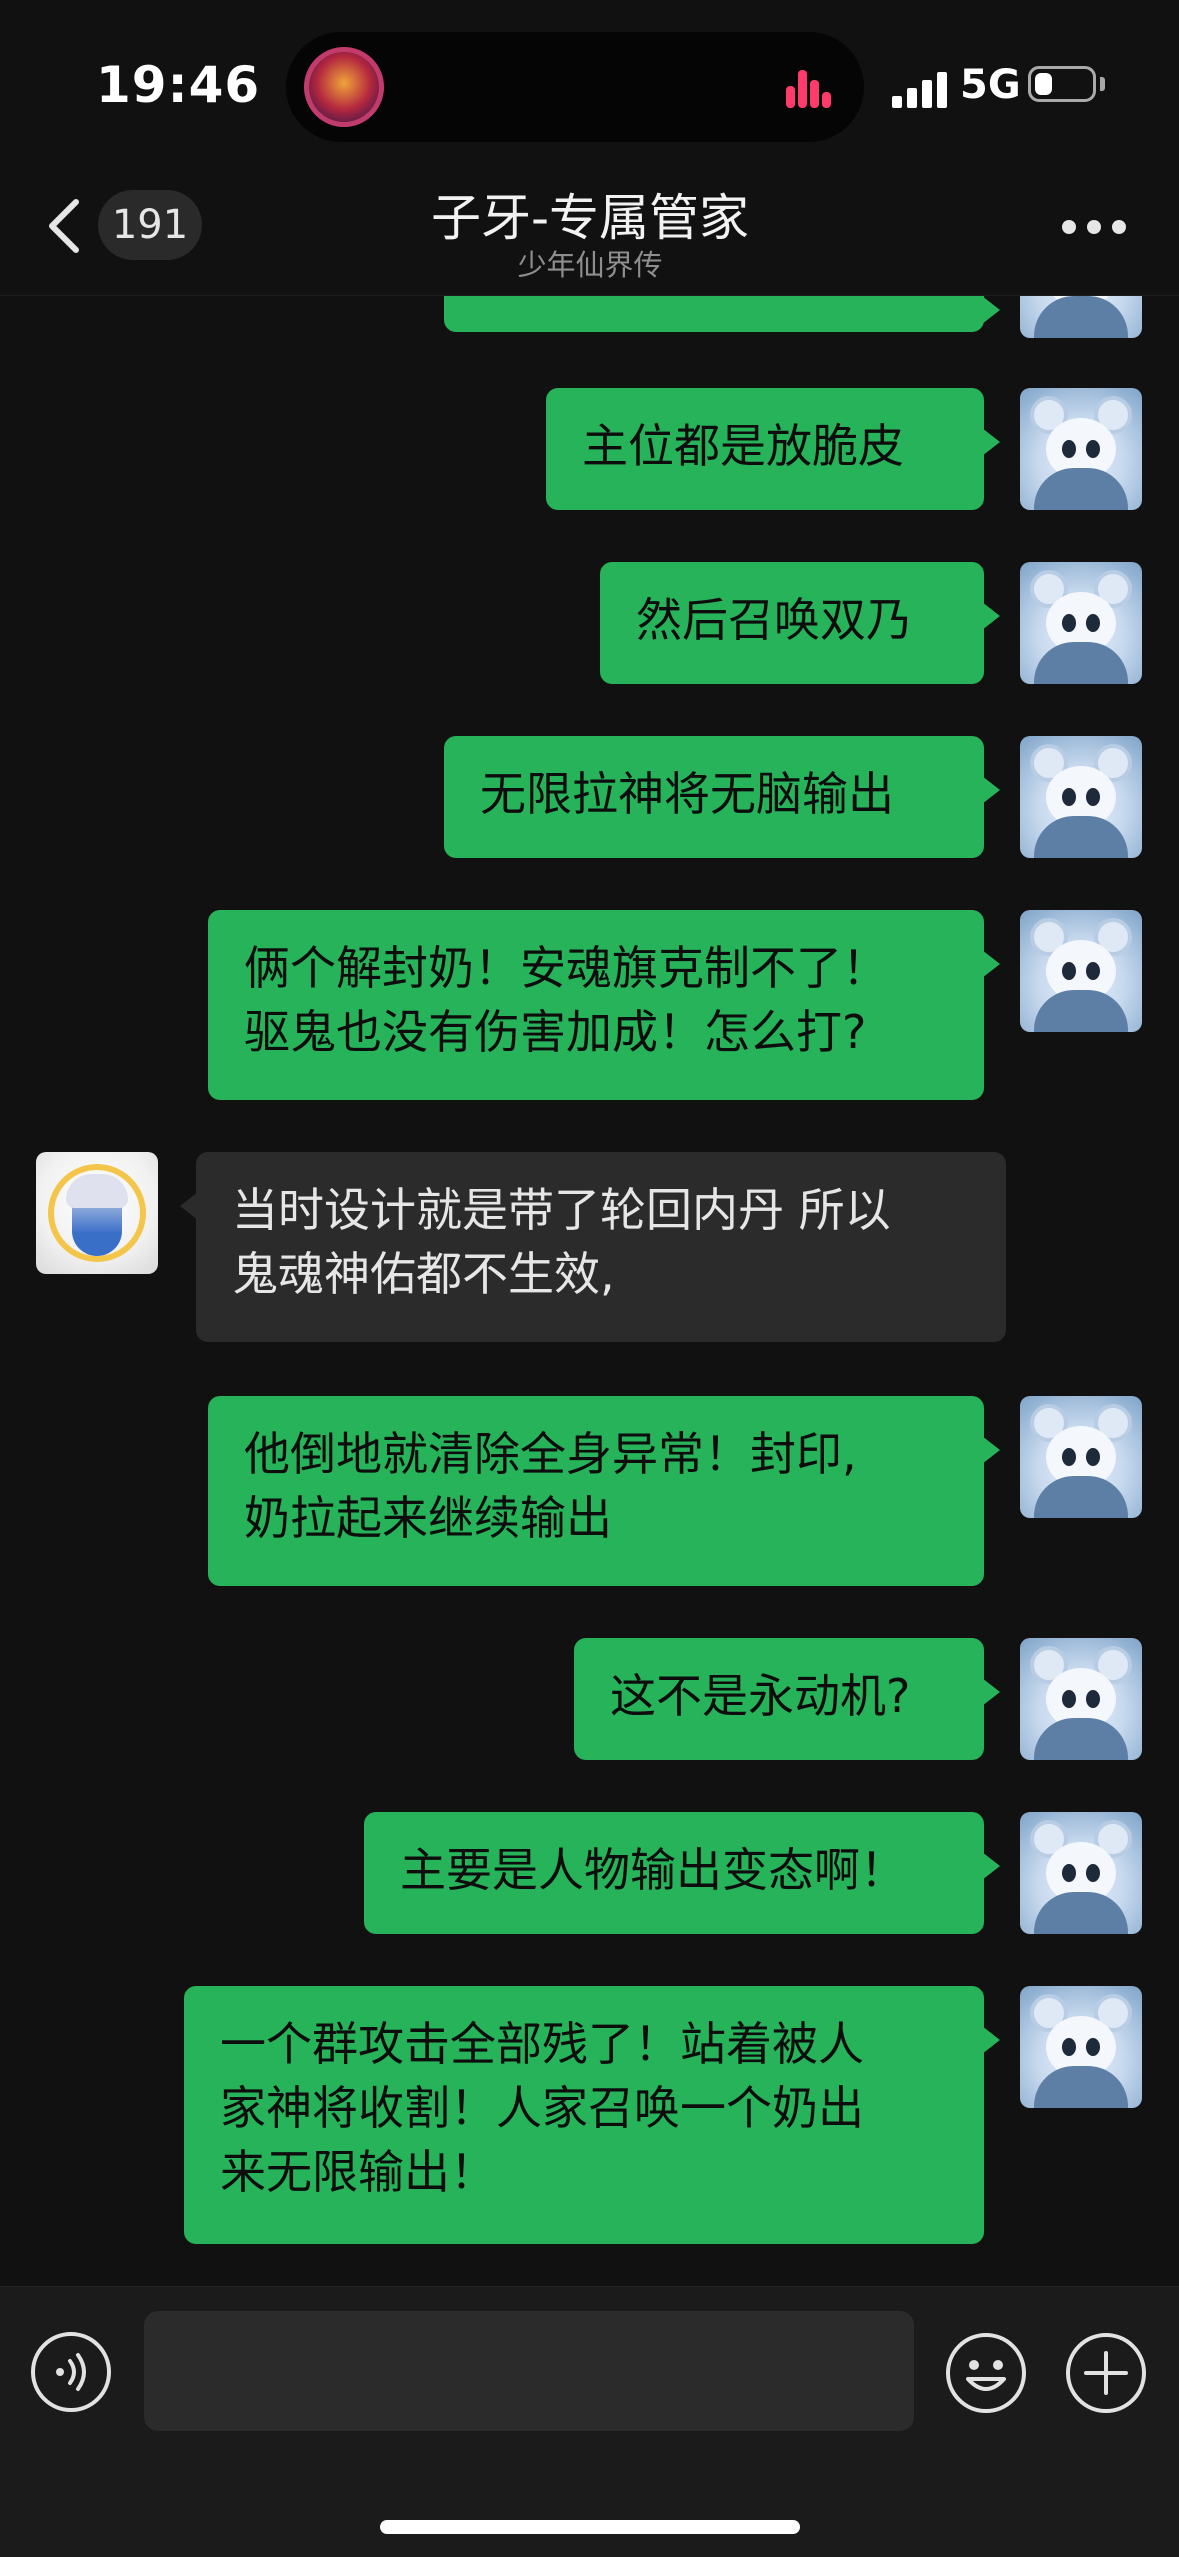 Image resolution: width=1179 pixels, height=2557 pixels. I want to click on message-input, so click(529, 2371).